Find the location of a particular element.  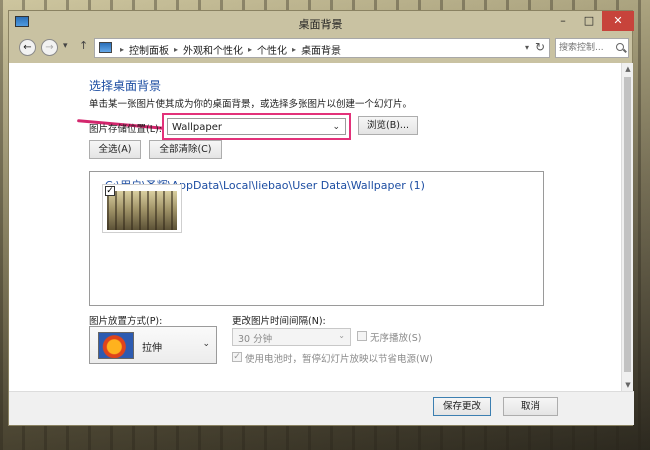

breadcrumb-personalization: 个性化 is located at coordinates (272, 49).